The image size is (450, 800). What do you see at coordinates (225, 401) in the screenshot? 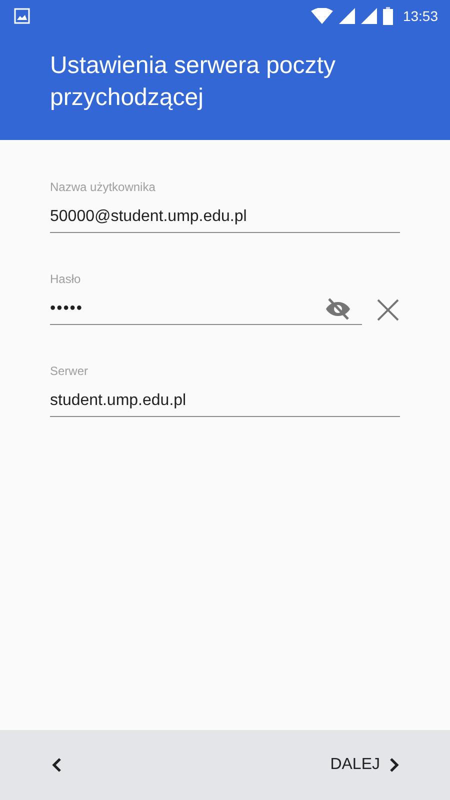
I see `input-field: student.ump.edu.pl` at bounding box center [225, 401].